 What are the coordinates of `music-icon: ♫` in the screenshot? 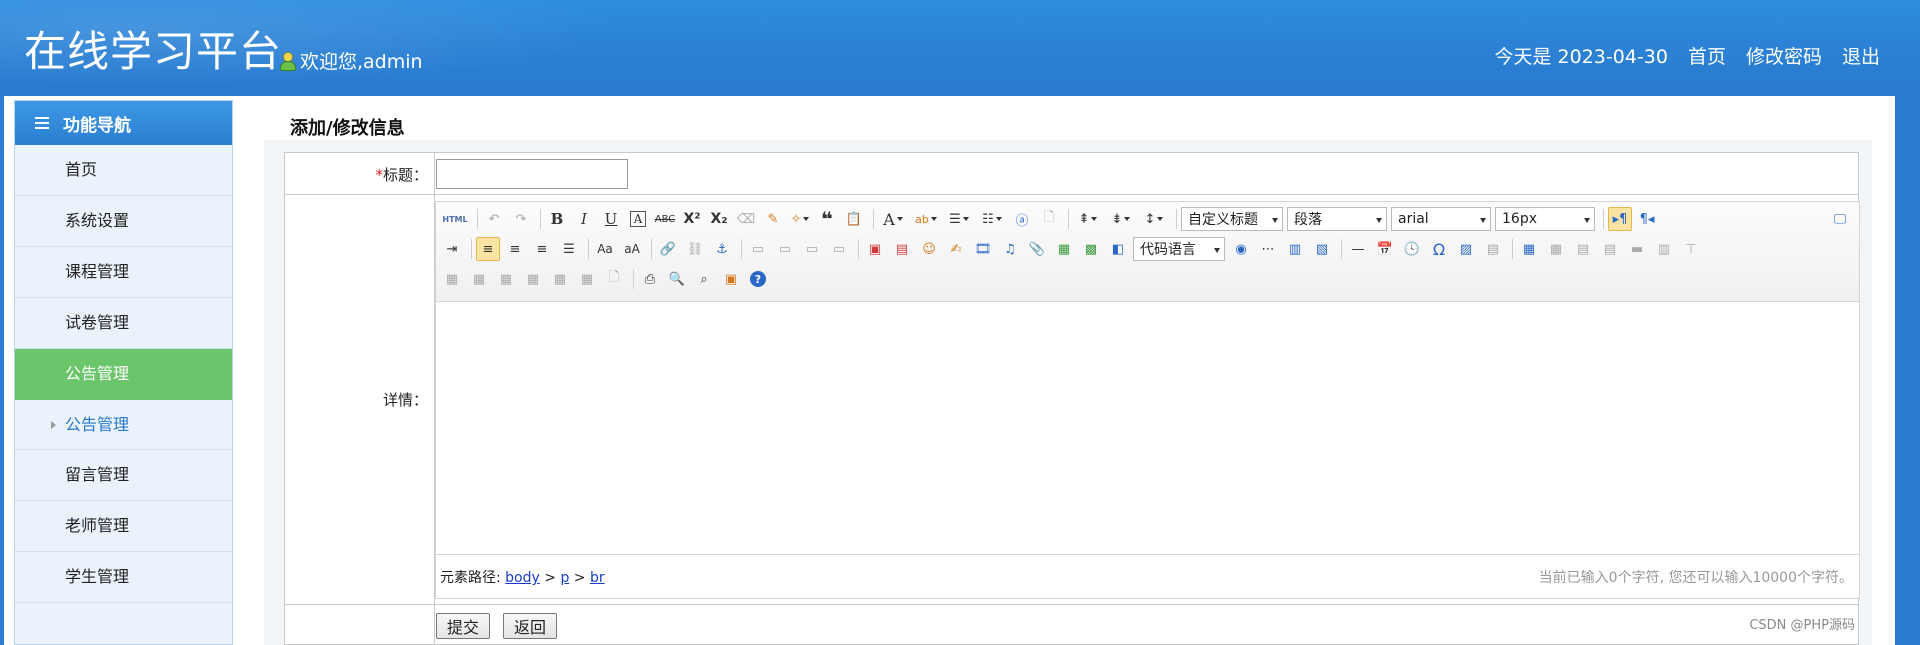 It's located at (1010, 249).